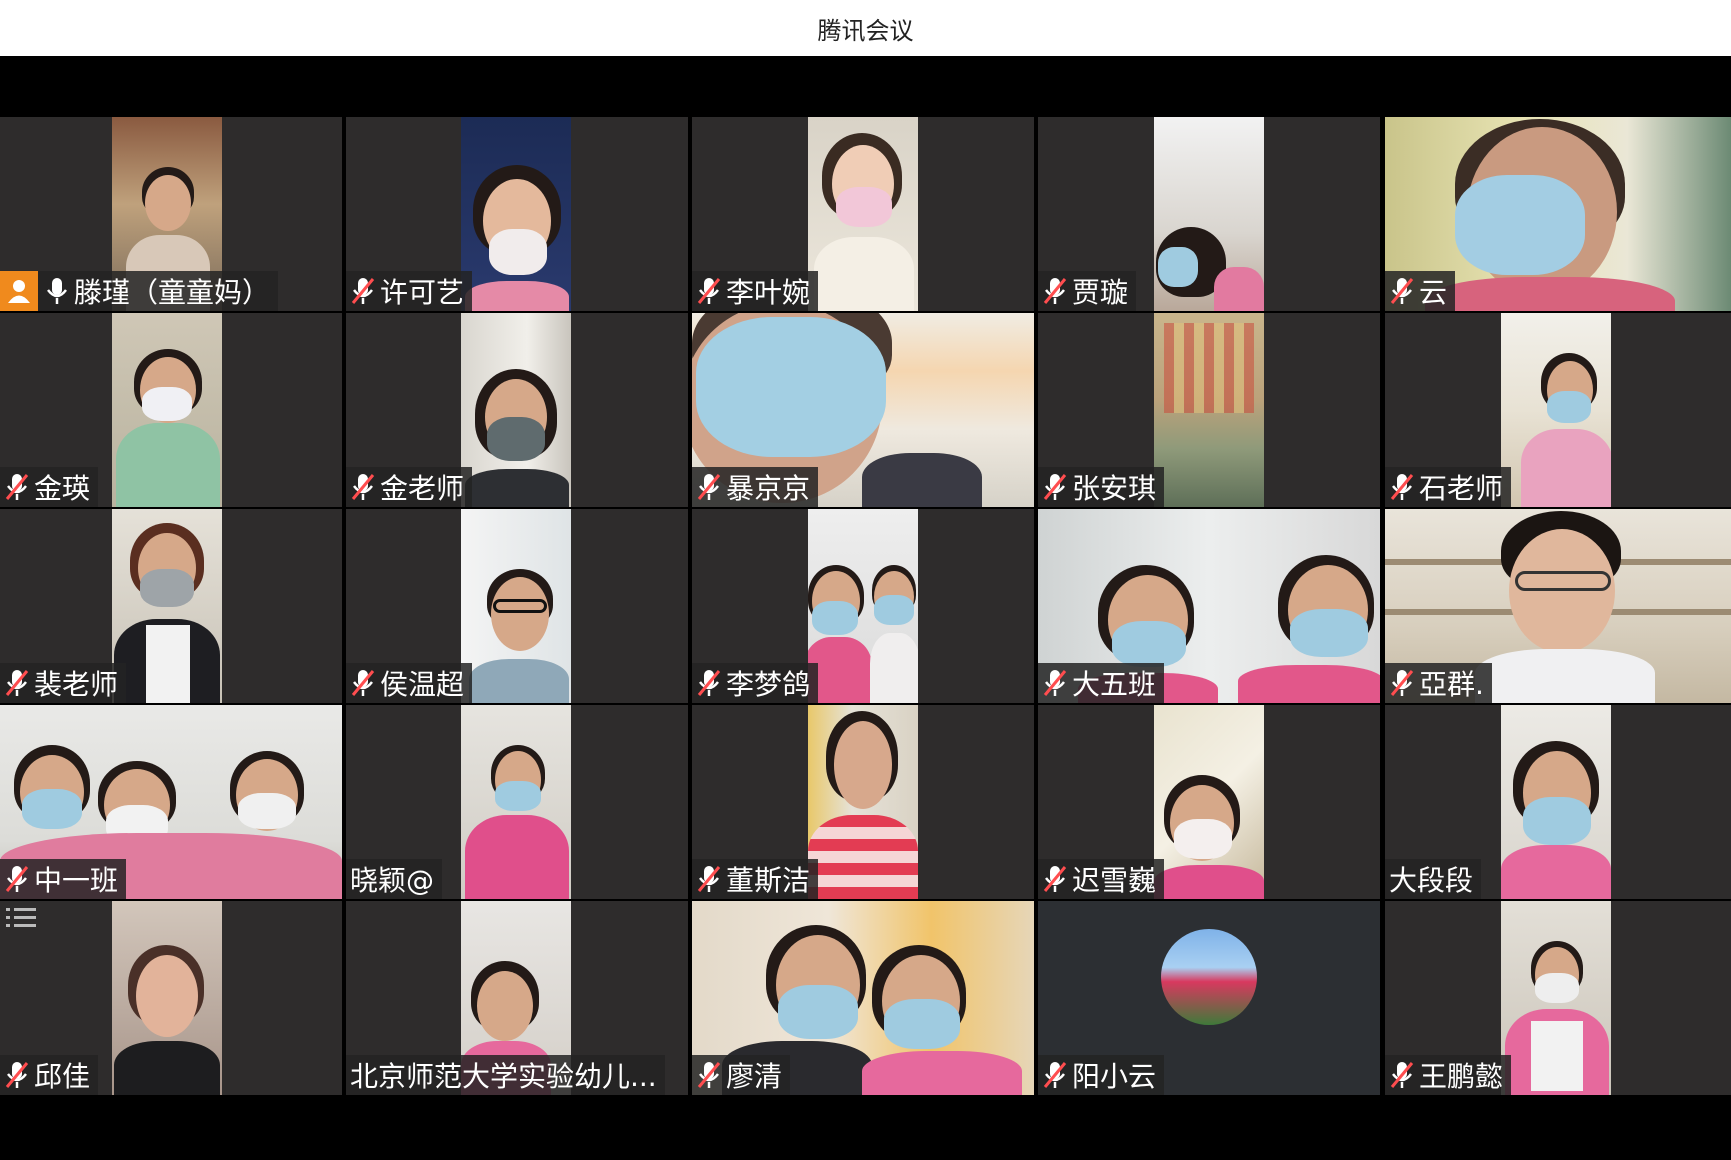 The image size is (1731, 1160). Describe the element at coordinates (62, 488) in the screenshot. I see `participant-name: 金瑛` at that location.